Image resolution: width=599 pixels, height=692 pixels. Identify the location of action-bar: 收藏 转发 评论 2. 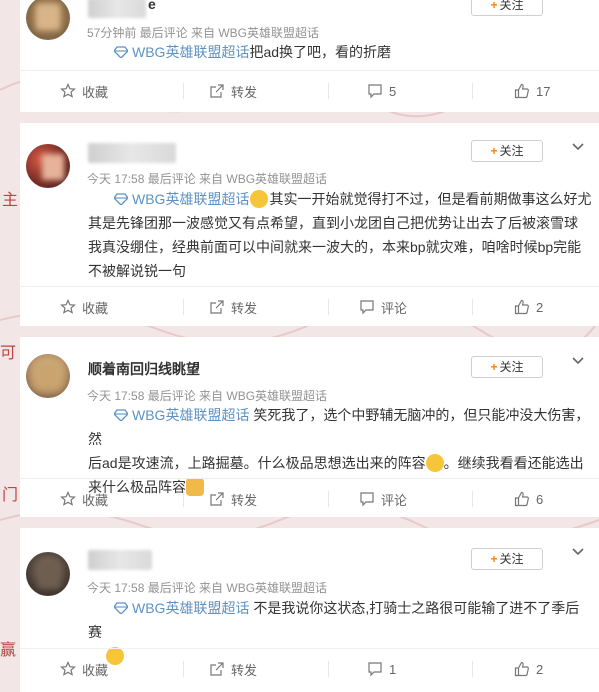
(309, 306).